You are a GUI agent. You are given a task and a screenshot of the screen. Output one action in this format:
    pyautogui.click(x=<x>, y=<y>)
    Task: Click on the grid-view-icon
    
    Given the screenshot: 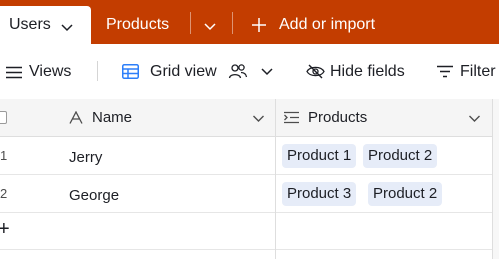 What is the action you would take?
    pyautogui.click(x=130, y=71)
    